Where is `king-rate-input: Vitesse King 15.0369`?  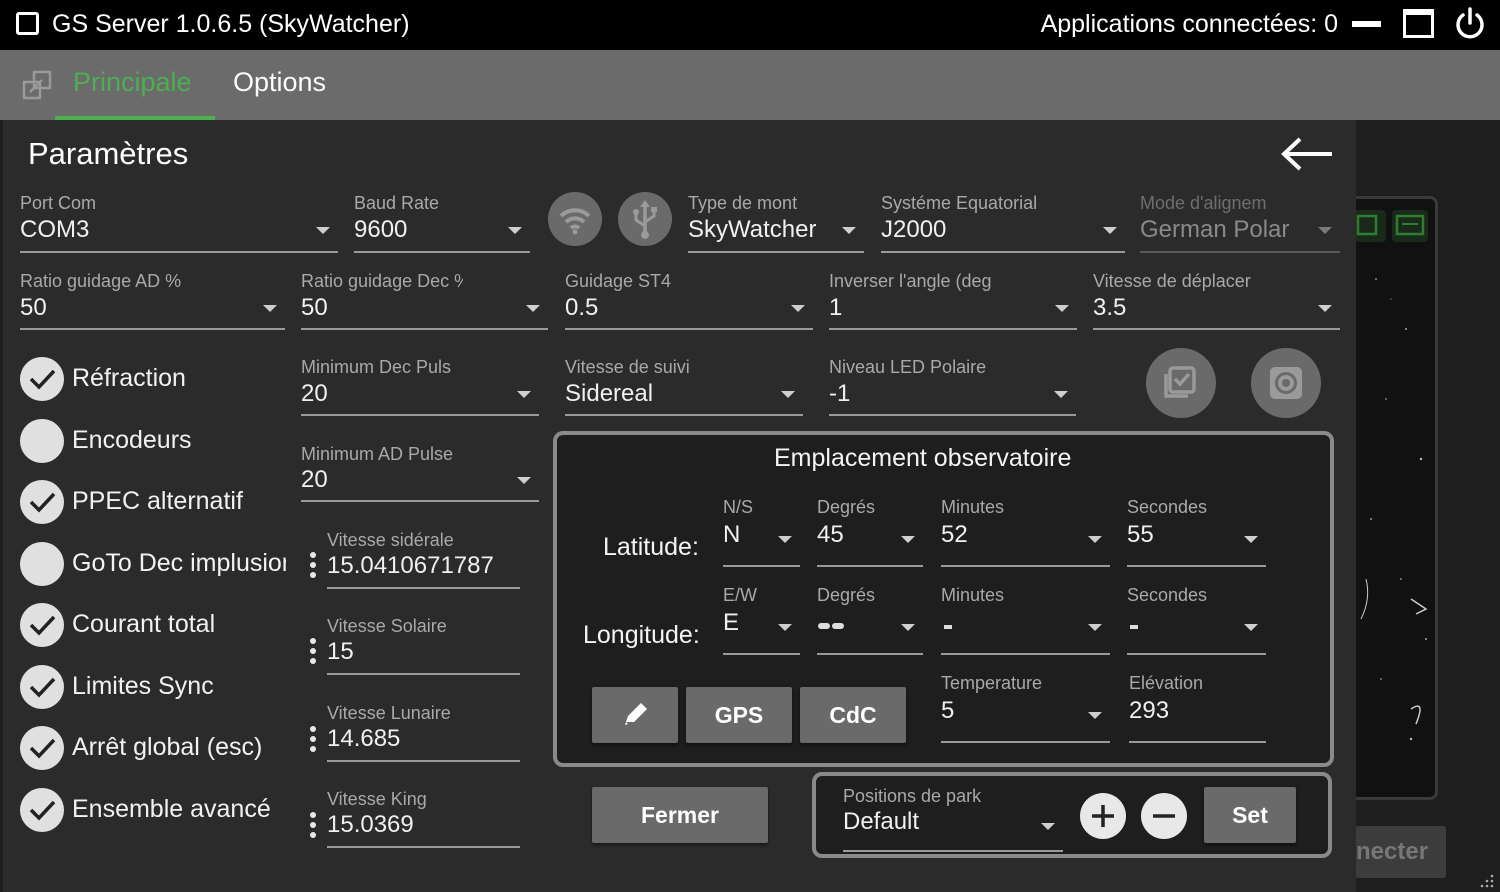 king-rate-input: Vitesse King 15.0369 is located at coordinates (423, 819).